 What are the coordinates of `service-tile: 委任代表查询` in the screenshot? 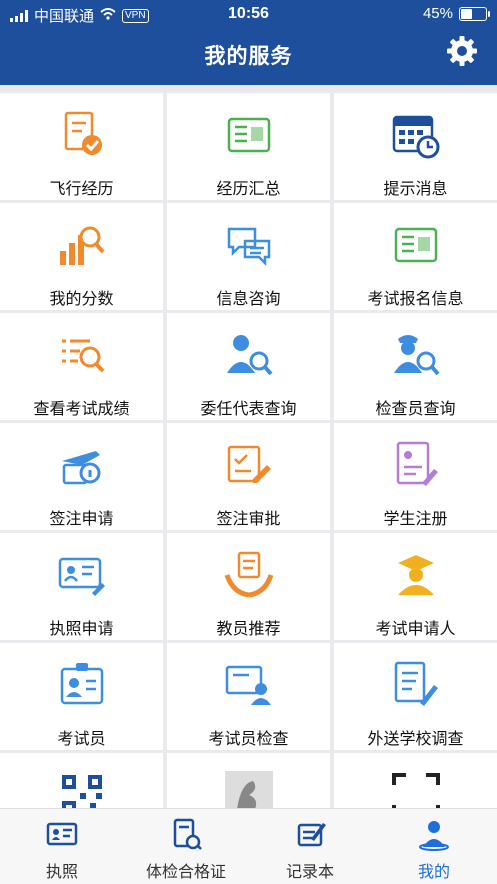 It's located at (248, 366).